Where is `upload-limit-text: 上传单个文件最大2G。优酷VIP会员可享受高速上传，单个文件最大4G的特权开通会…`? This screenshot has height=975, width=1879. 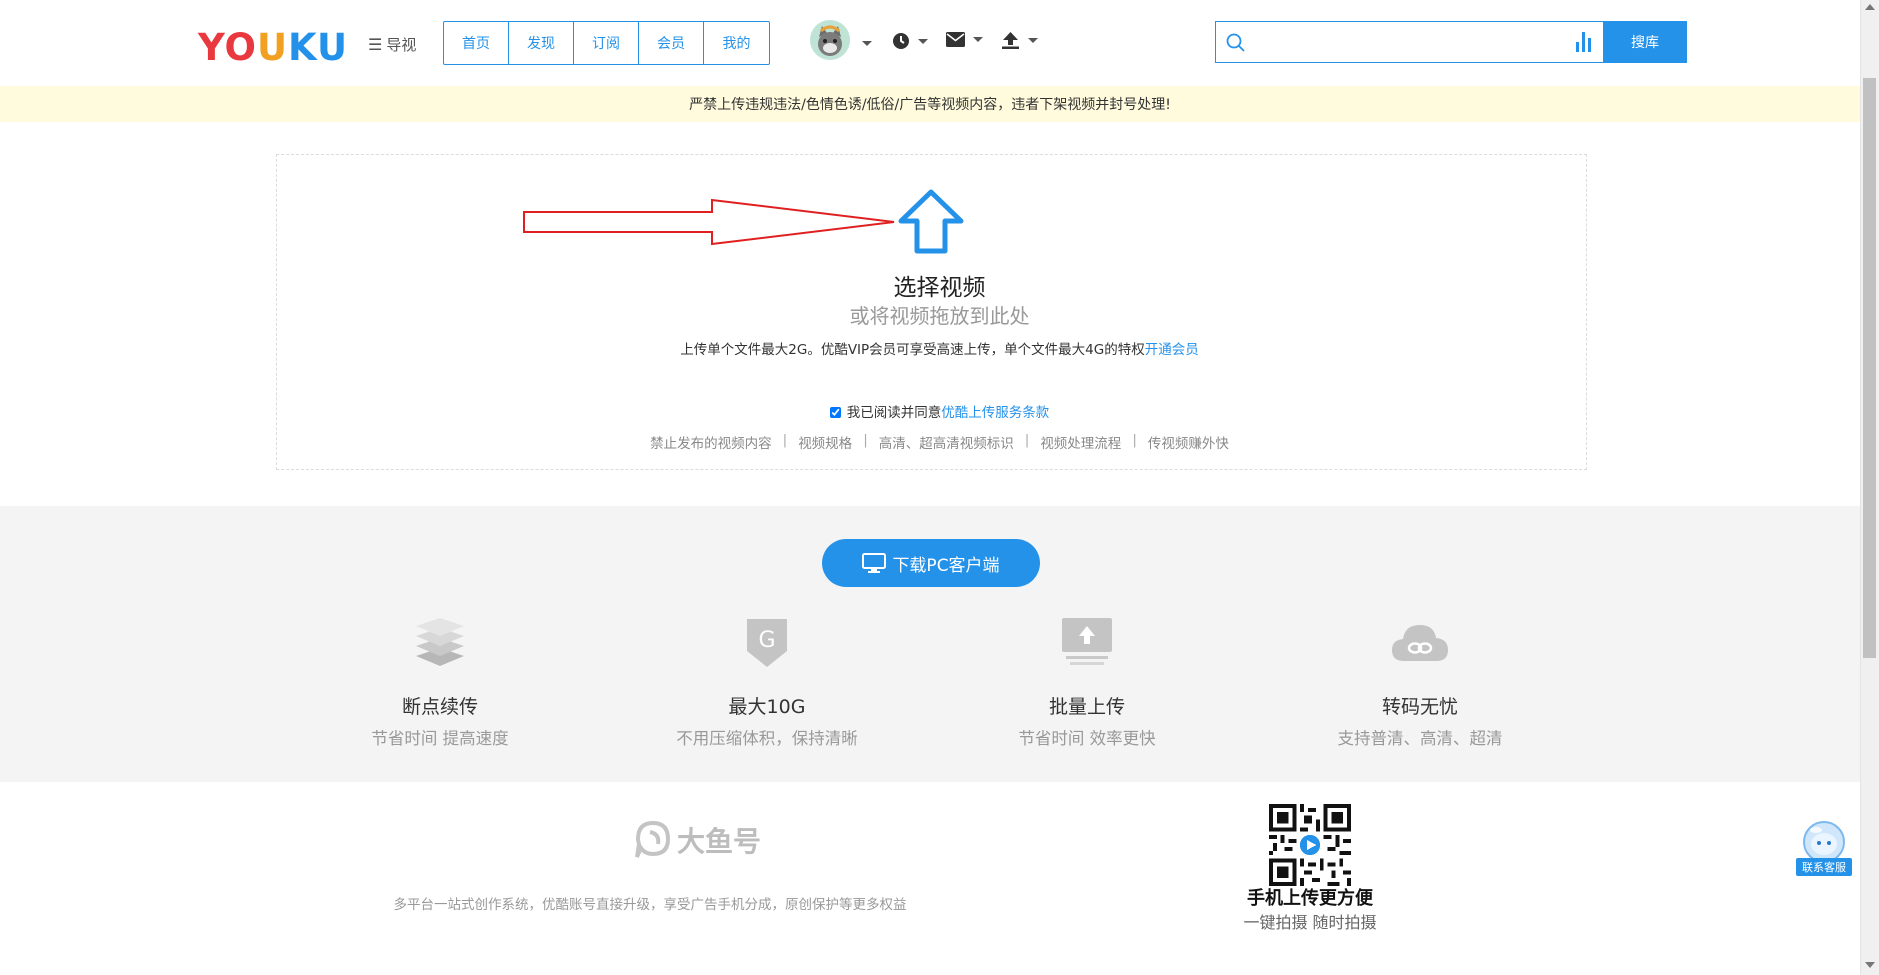 upload-limit-text: 上传单个文件最大2G。优酷VIP会员可享受高速上传，单个文件最大4G的特权开通会… is located at coordinates (939, 348).